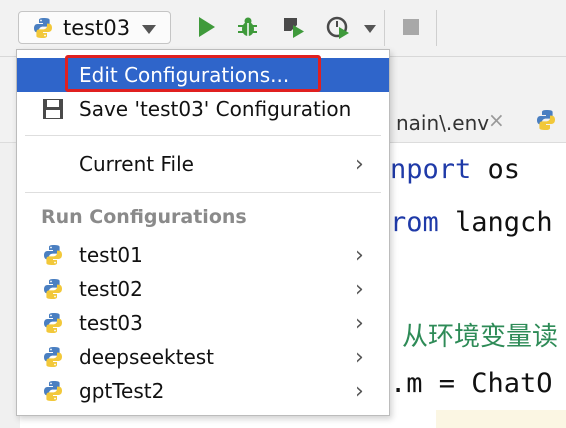 The height and width of the screenshot is (428, 566). Describe the element at coordinates (203, 323) in the screenshot. I see `run-configuration-item: test03 ›` at that location.